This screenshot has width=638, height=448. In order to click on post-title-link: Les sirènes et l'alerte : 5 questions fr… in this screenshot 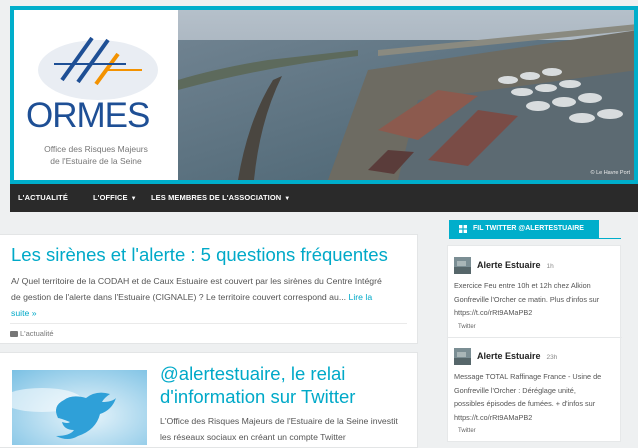, I will do `click(199, 254)`.